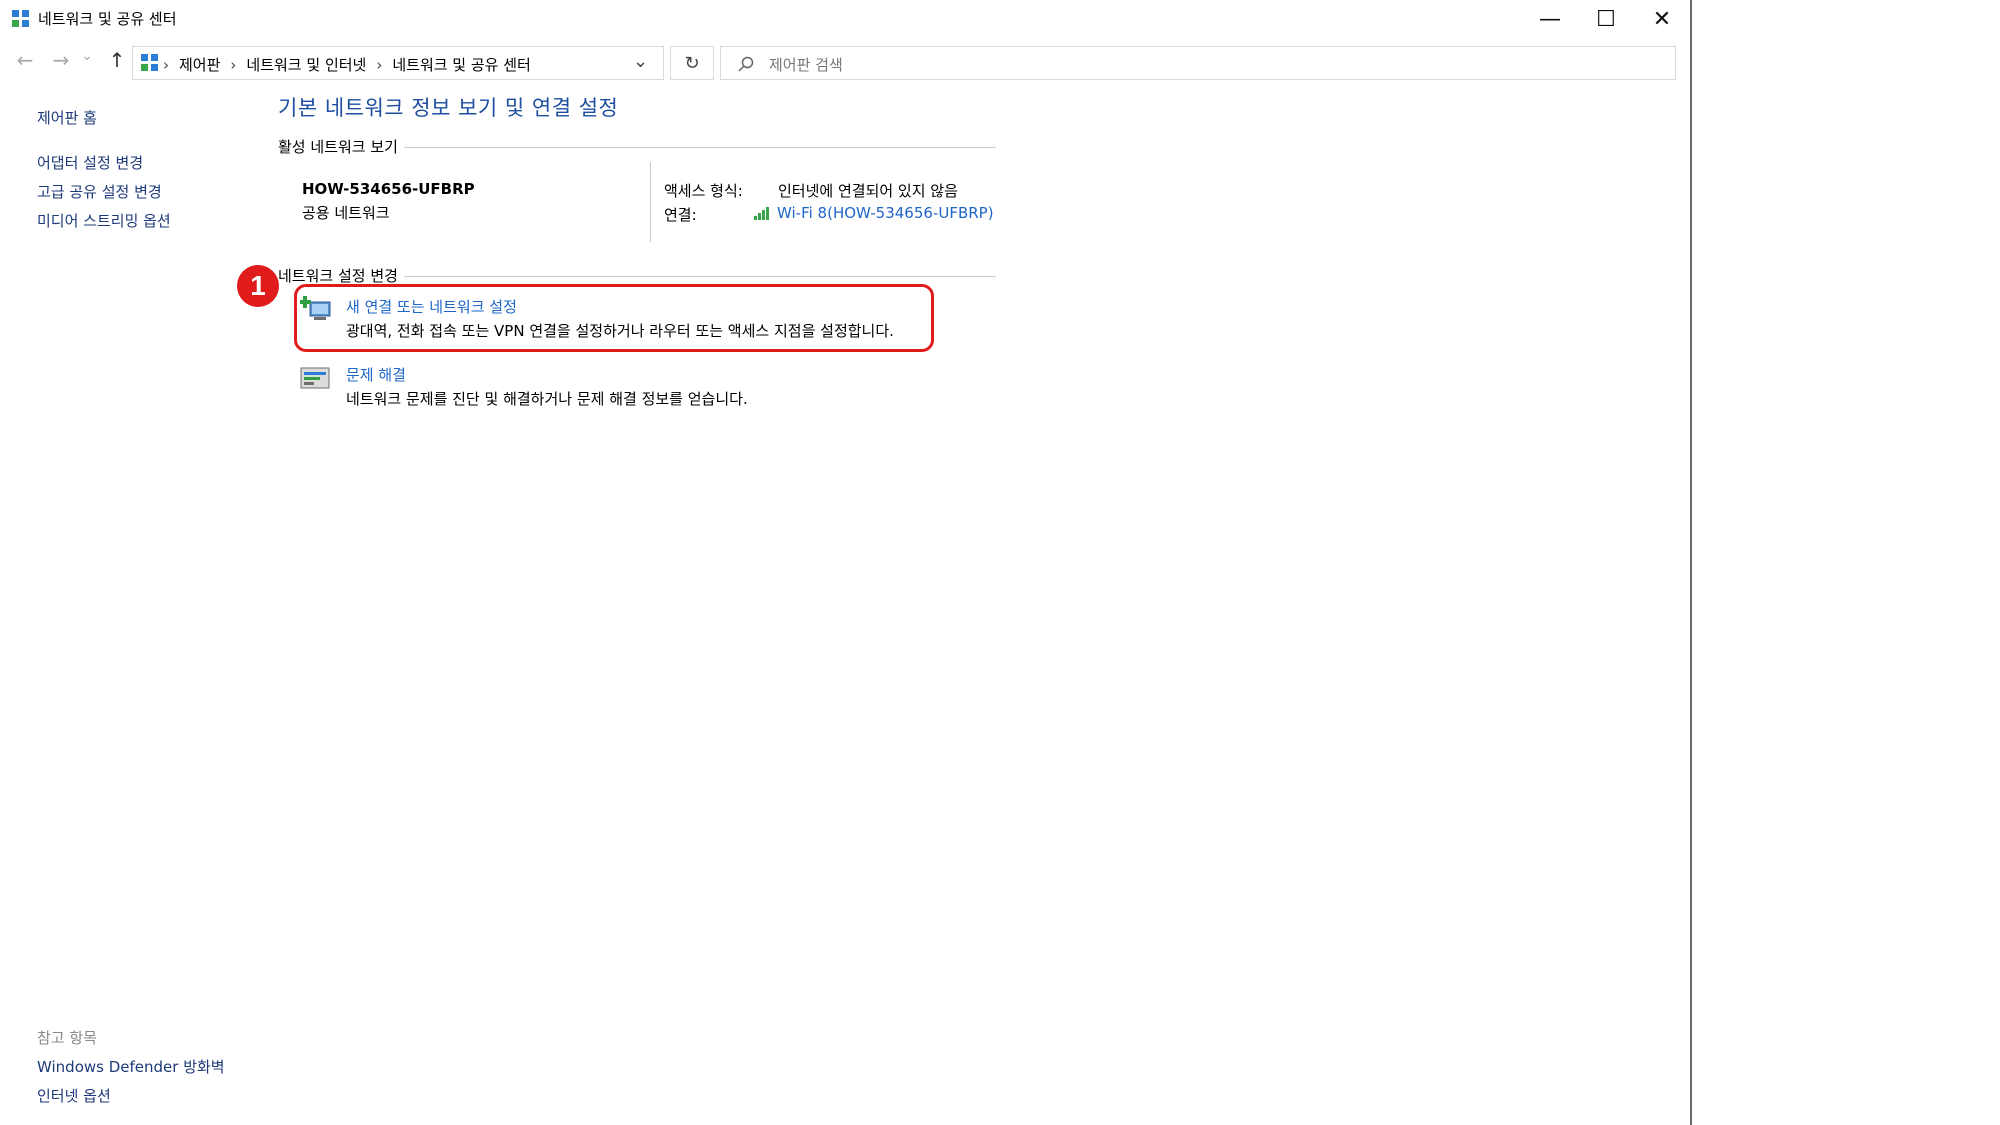 The height and width of the screenshot is (1125, 2000). What do you see at coordinates (104, 220) in the screenshot?
I see `sidebar-link-media-streaming: 미디어 스트리밍 옵션` at bounding box center [104, 220].